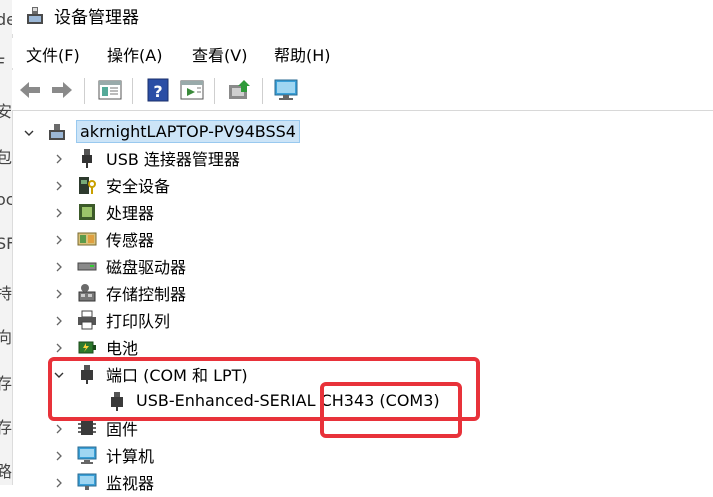  What do you see at coordinates (2, 63) in the screenshot?
I see `bg-fragment: F` at bounding box center [2, 63].